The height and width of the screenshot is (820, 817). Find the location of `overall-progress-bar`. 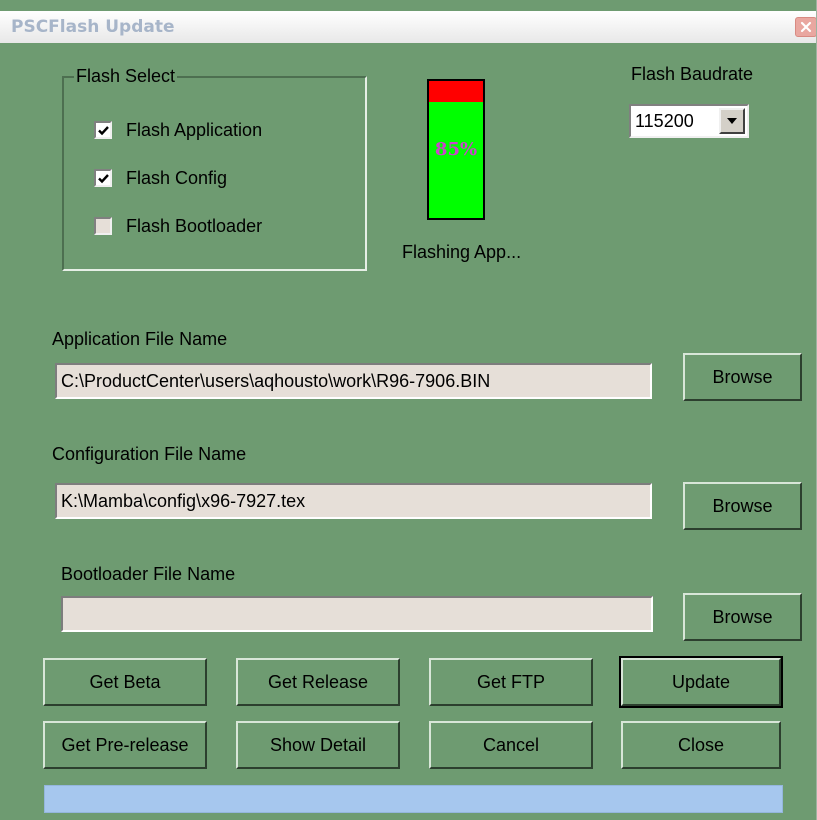

overall-progress-bar is located at coordinates (413, 799).